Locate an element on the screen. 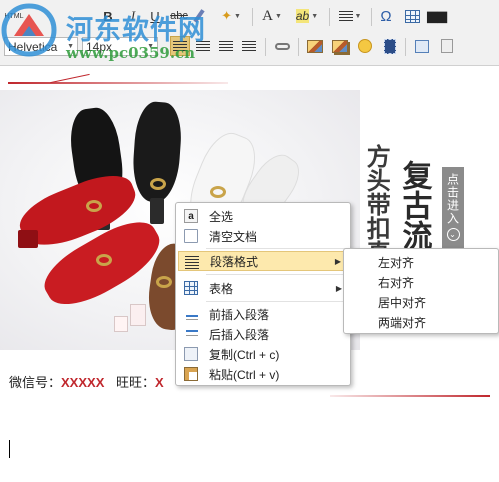  clear-document-icon is located at coordinates (191, 236).